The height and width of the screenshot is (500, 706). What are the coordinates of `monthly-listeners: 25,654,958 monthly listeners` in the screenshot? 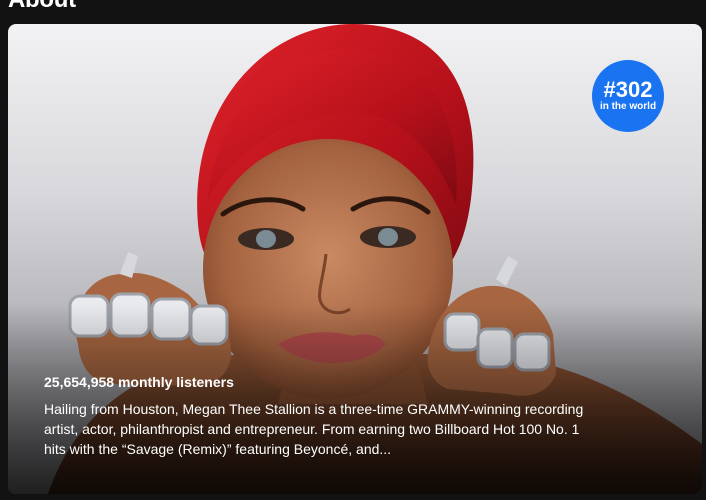 It's located at (139, 382).